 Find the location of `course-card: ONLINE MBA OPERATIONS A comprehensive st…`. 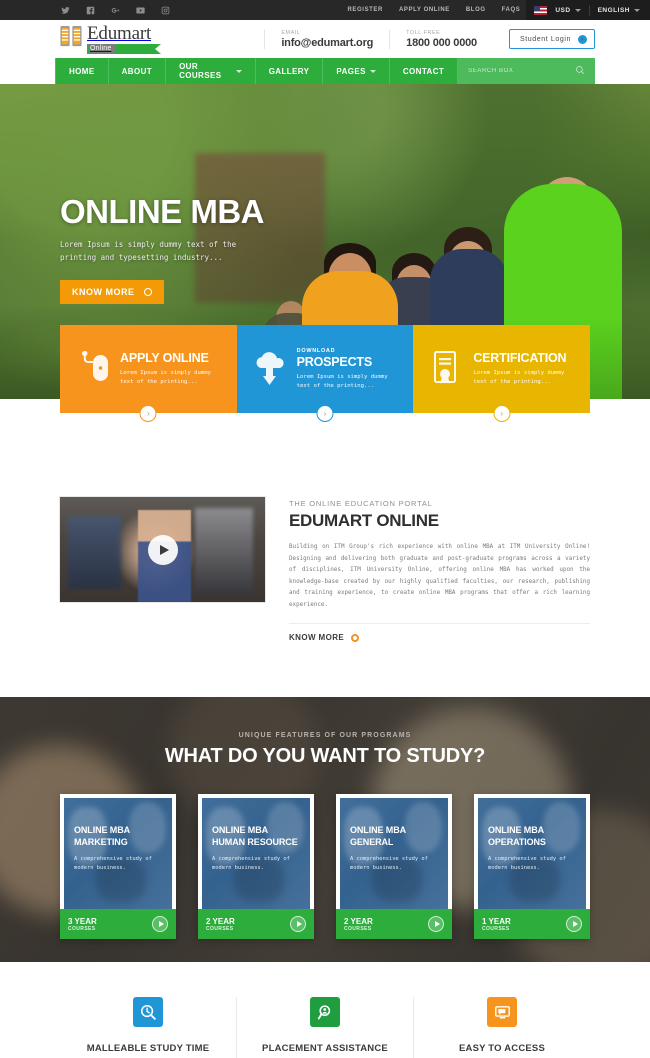

course-card: ONLINE MBA OPERATIONS A comprehensive st… is located at coordinates (532, 866).